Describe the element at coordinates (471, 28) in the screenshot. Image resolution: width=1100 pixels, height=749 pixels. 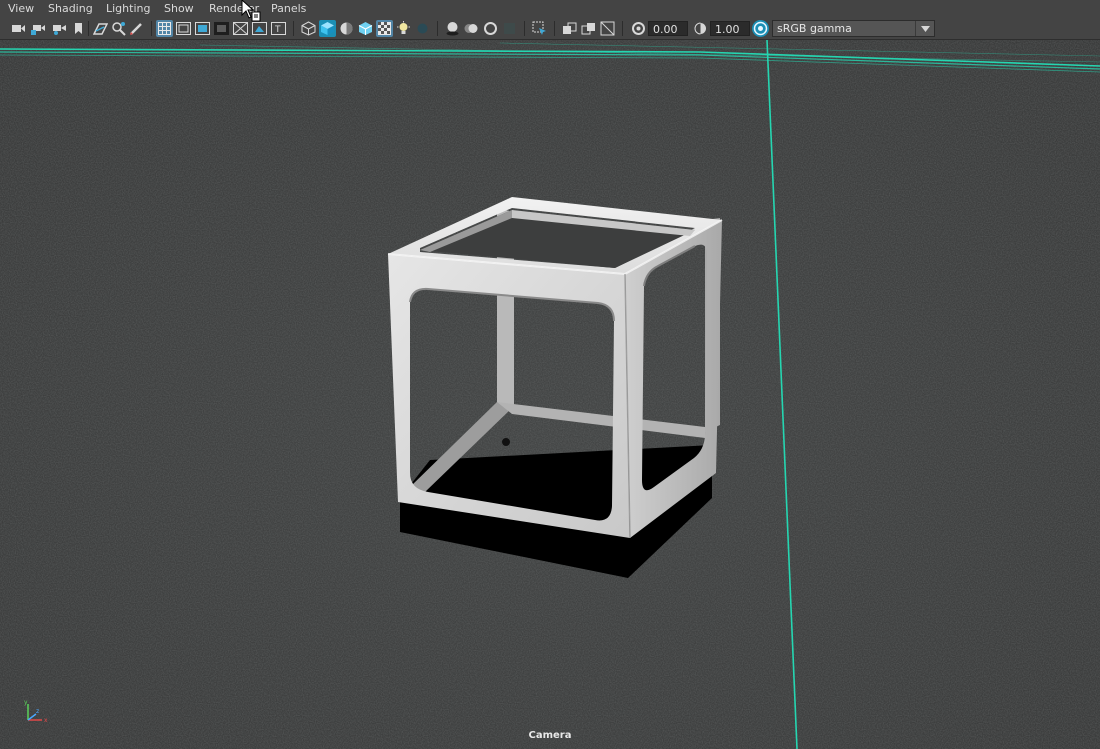
I see `motion-blur-icon` at that location.